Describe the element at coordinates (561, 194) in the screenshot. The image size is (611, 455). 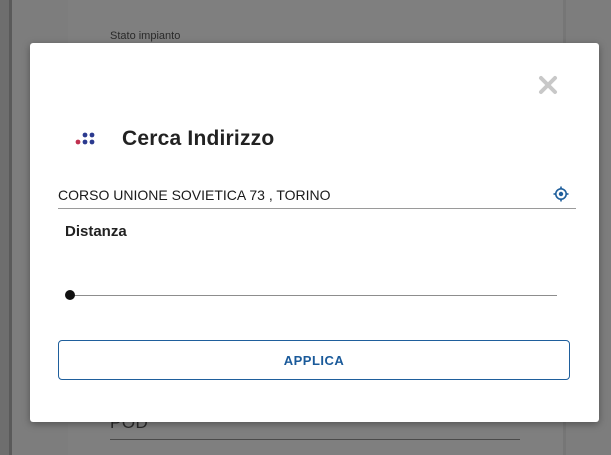
I see `locate-icon` at that location.